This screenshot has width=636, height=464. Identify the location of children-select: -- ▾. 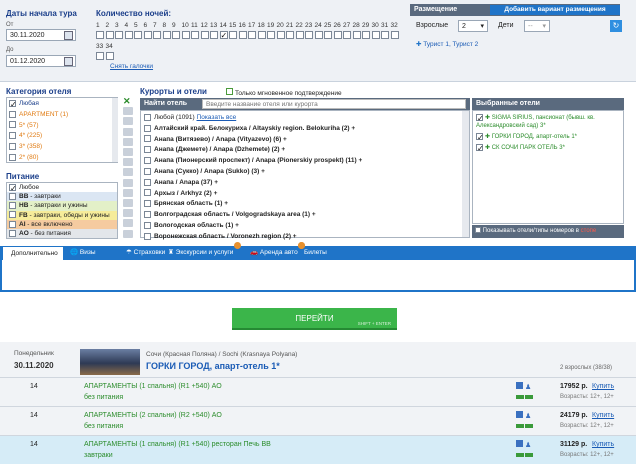
(537, 26).